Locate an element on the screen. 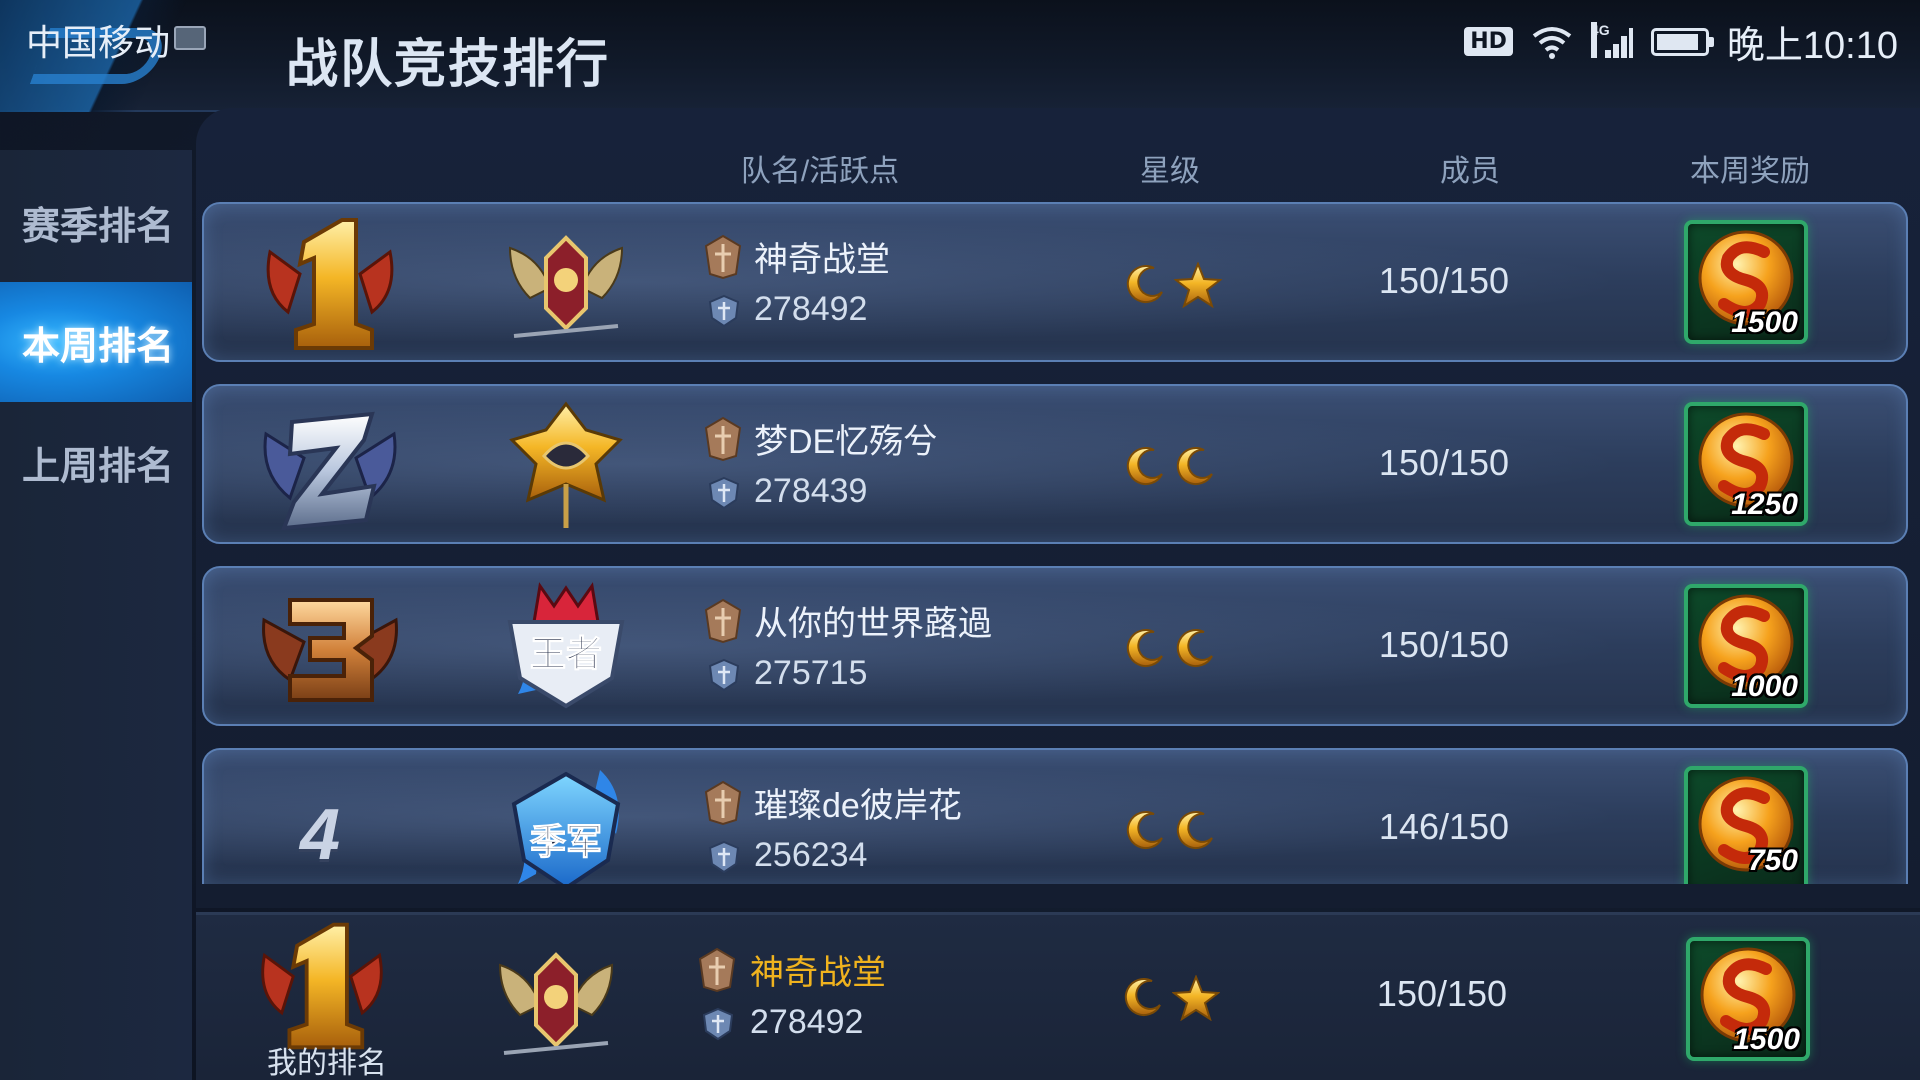 This screenshot has width=1920, height=1080. my-team-name: 神奇战堂 is located at coordinates (818, 973).